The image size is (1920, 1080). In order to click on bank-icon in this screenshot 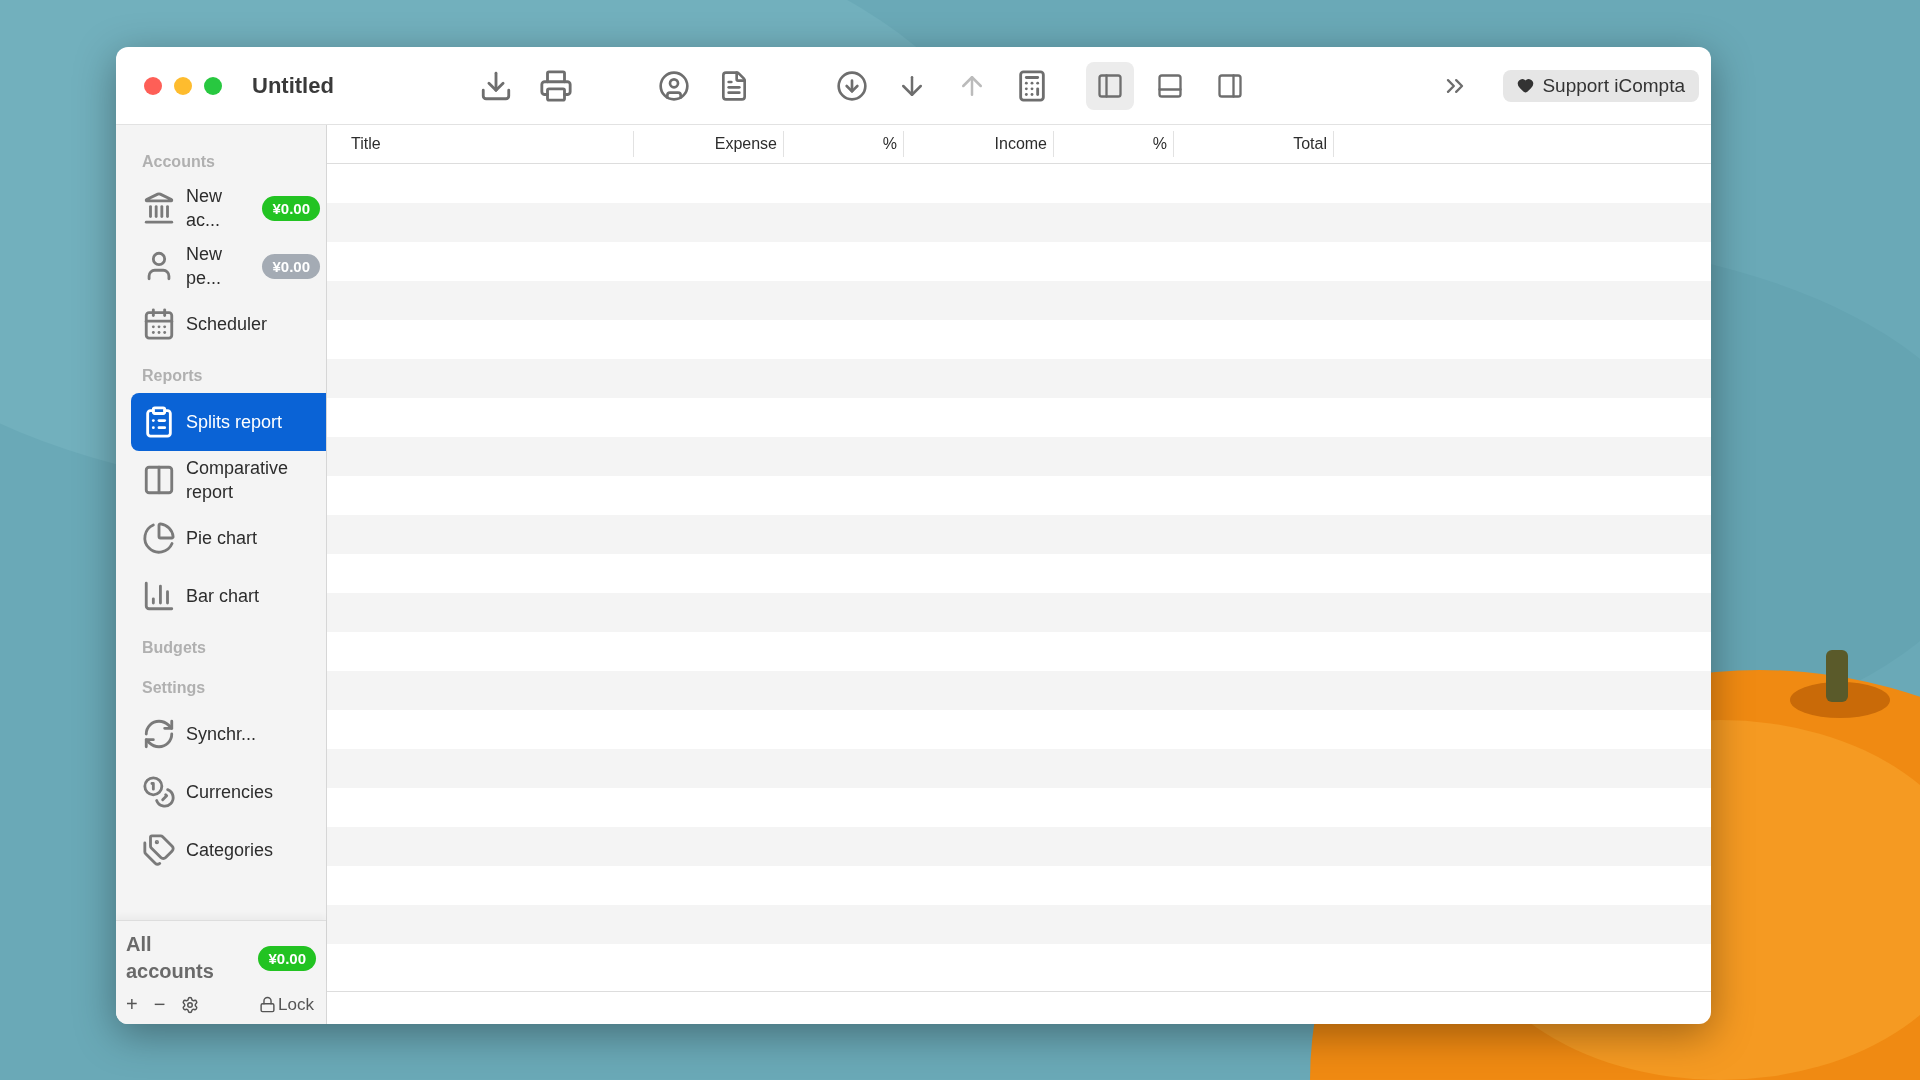, I will do `click(159, 208)`.